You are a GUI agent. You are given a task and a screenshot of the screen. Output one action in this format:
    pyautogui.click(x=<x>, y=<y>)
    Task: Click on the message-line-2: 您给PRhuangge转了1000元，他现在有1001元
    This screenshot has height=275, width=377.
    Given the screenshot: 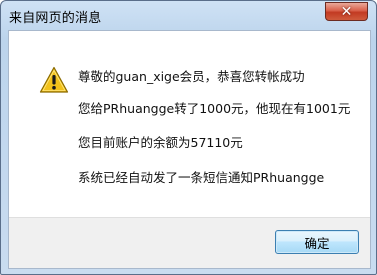 What is the action you would take?
    pyautogui.click(x=214, y=108)
    